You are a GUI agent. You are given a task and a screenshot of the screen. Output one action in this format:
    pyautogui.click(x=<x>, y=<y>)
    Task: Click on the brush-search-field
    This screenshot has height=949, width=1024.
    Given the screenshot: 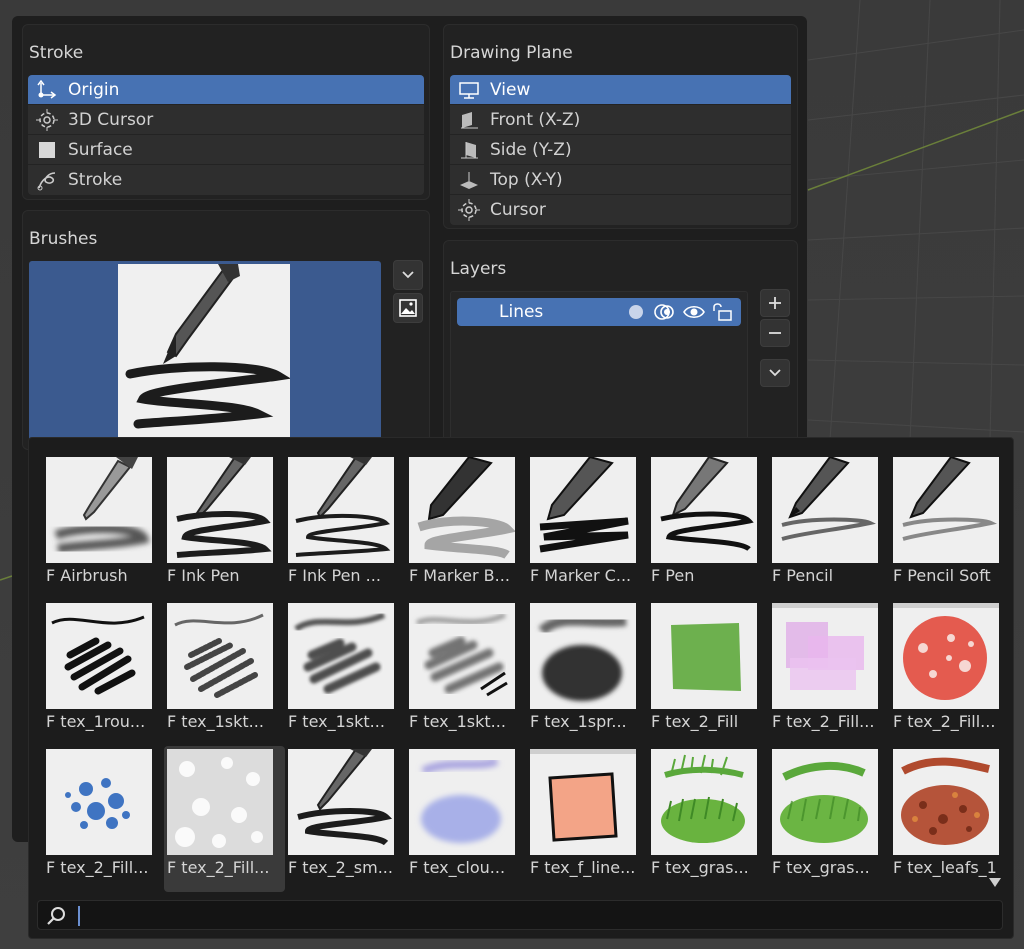 What is the action you would take?
    pyautogui.click(x=520, y=915)
    